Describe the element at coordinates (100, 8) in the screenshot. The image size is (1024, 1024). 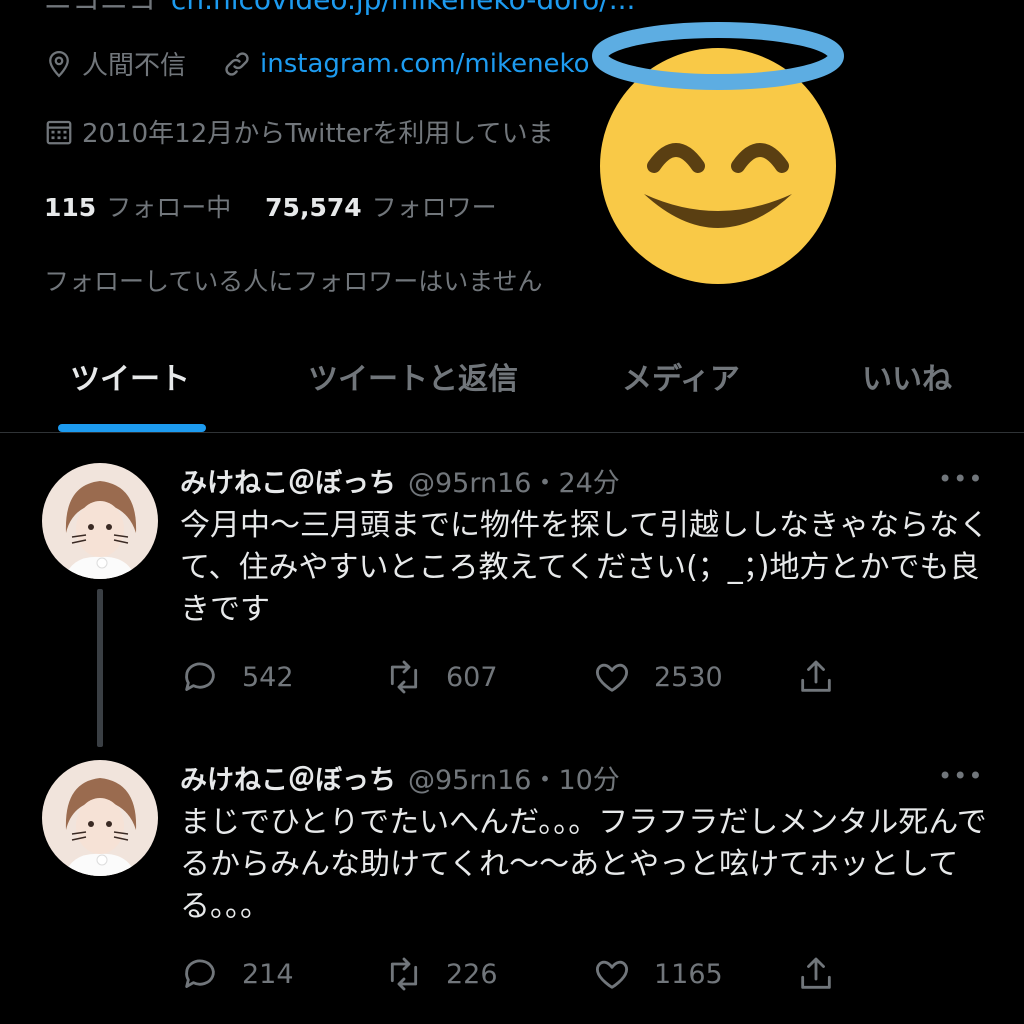
I see `nico-prefix: ニコニコ` at that location.